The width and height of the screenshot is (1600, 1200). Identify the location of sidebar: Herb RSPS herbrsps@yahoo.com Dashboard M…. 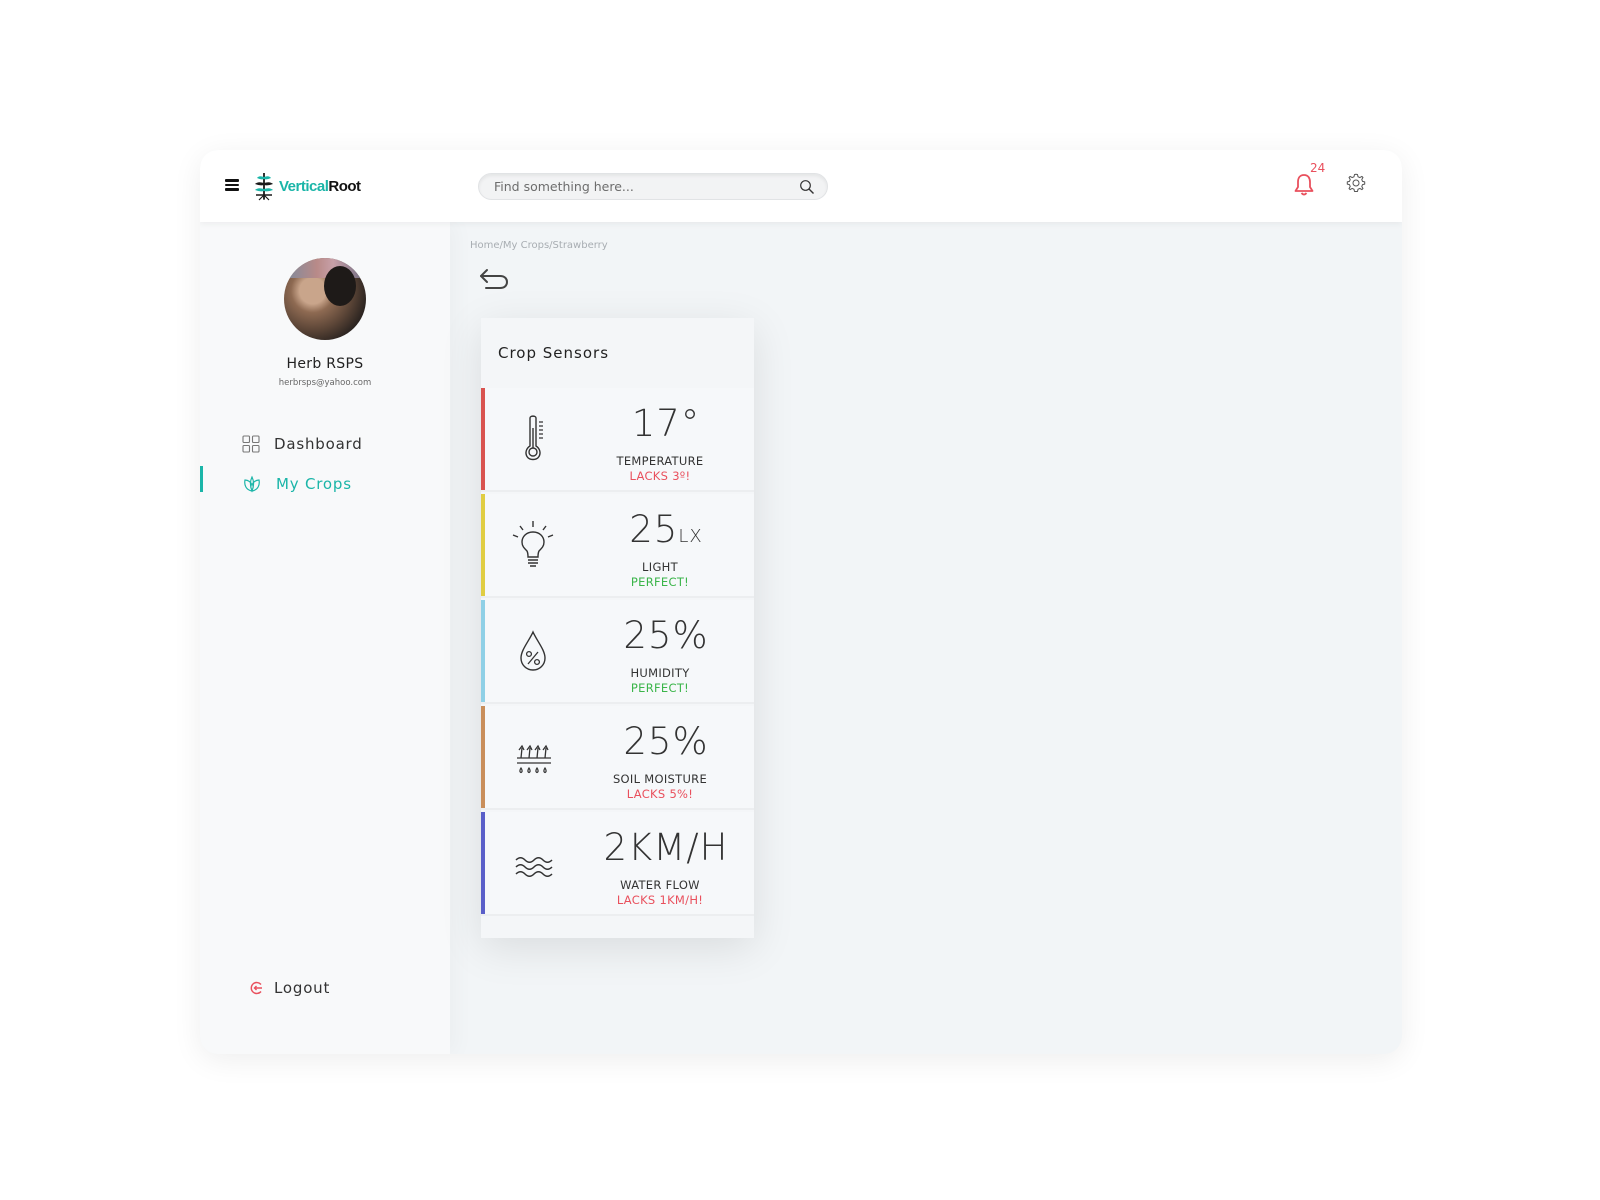
(325, 638).